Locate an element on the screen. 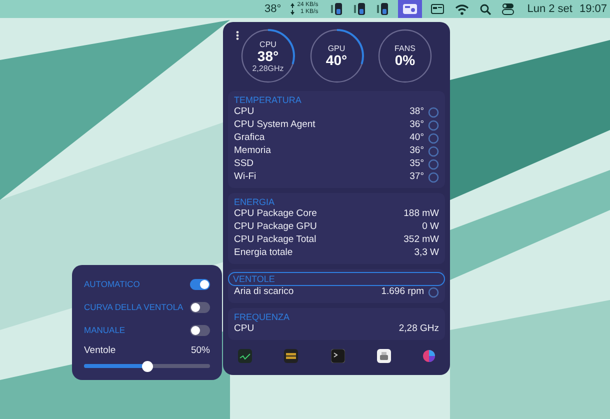 Image resolution: width=610 pixels, height=419 pixels. cpu-temperature: 38° is located at coordinates (273, 9).